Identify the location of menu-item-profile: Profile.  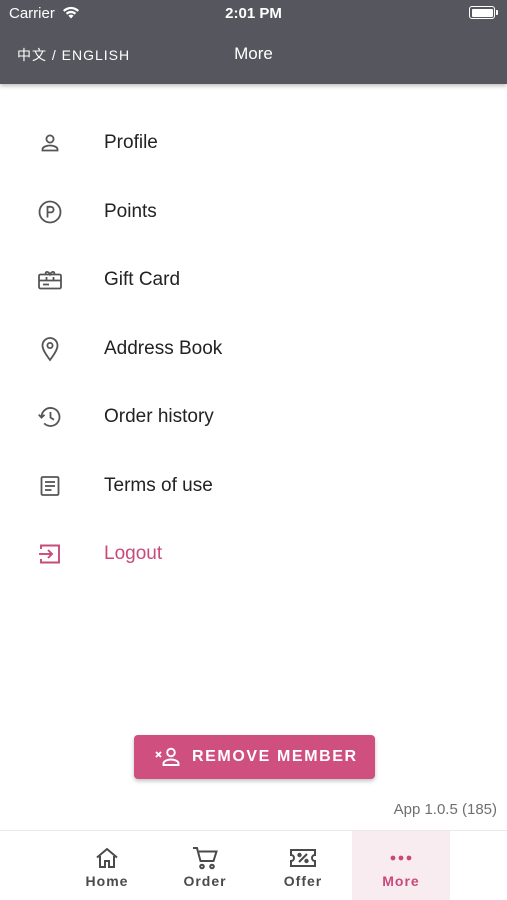
(253, 142).